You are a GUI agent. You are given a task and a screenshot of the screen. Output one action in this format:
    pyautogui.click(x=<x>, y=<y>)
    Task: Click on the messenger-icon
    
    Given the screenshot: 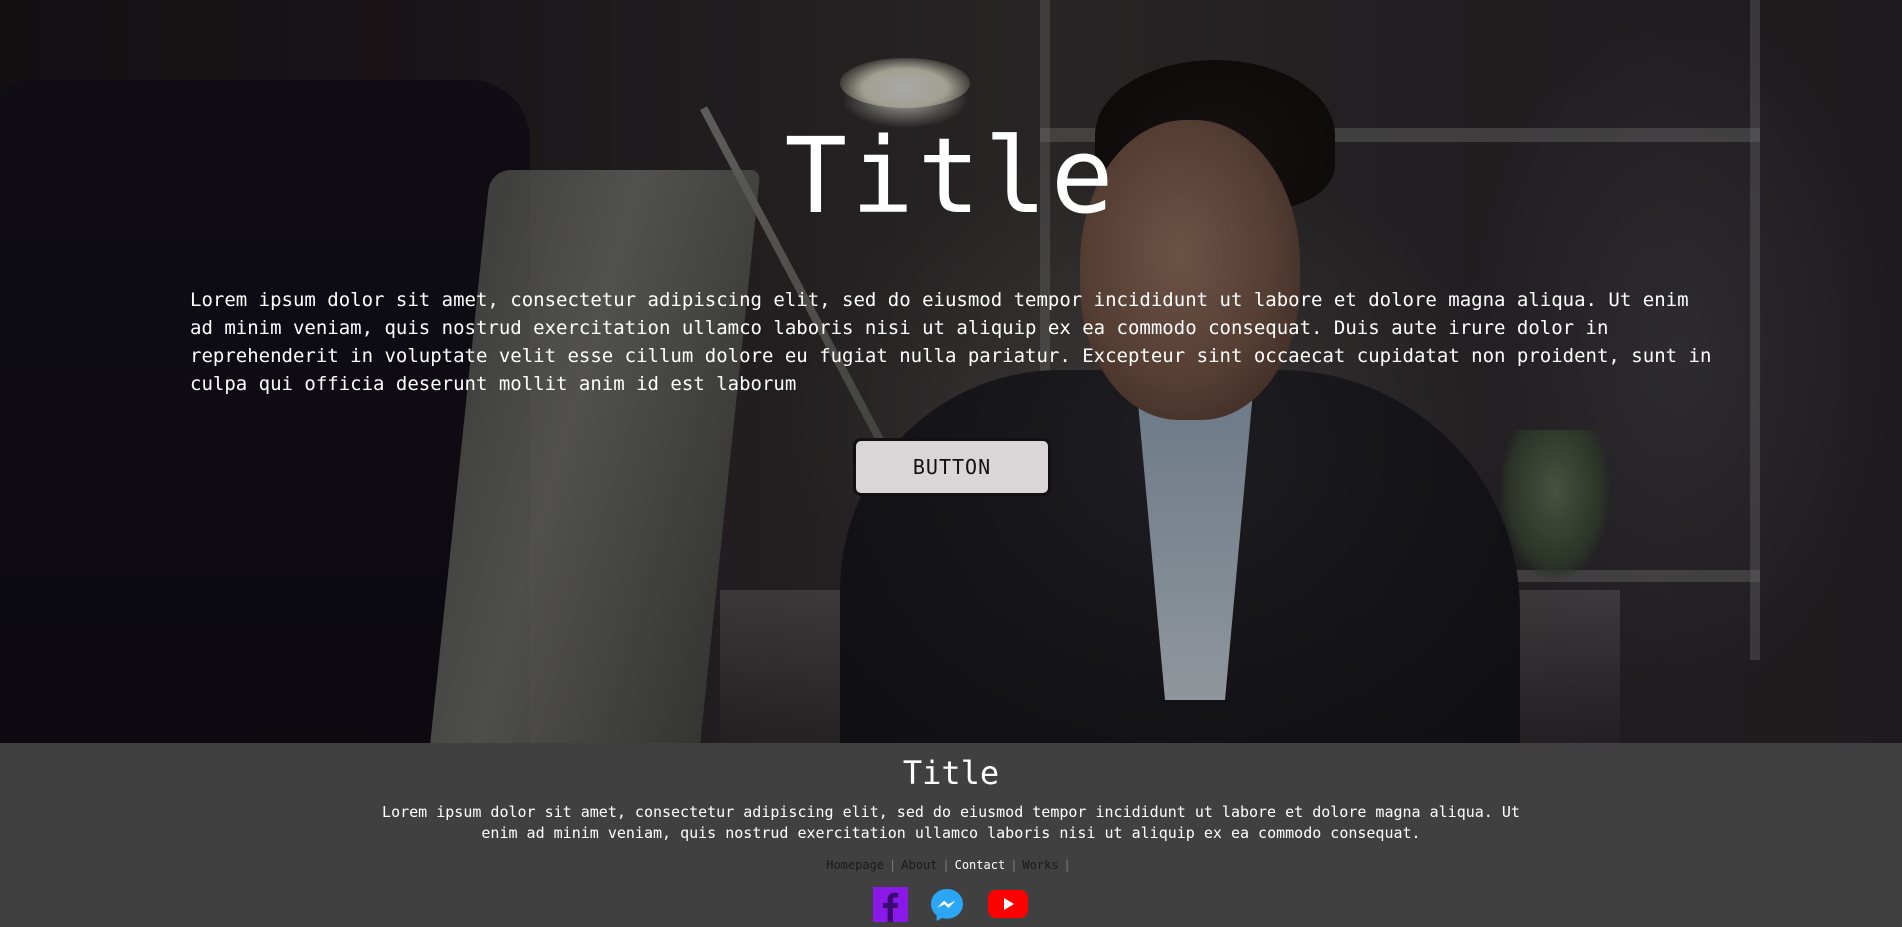 What is the action you would take?
    pyautogui.click(x=947, y=905)
    